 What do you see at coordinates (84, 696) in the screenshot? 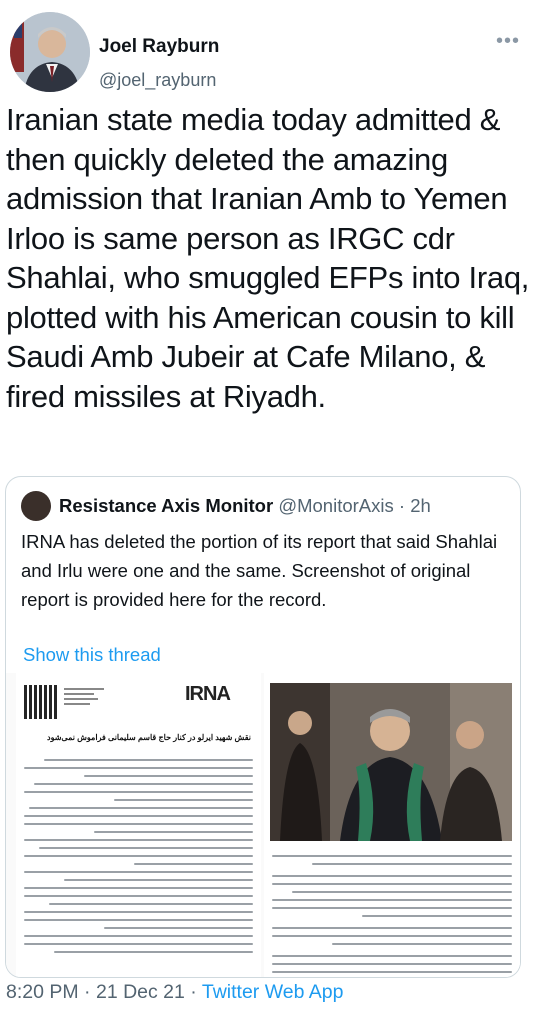
I see `article-meta` at bounding box center [84, 696].